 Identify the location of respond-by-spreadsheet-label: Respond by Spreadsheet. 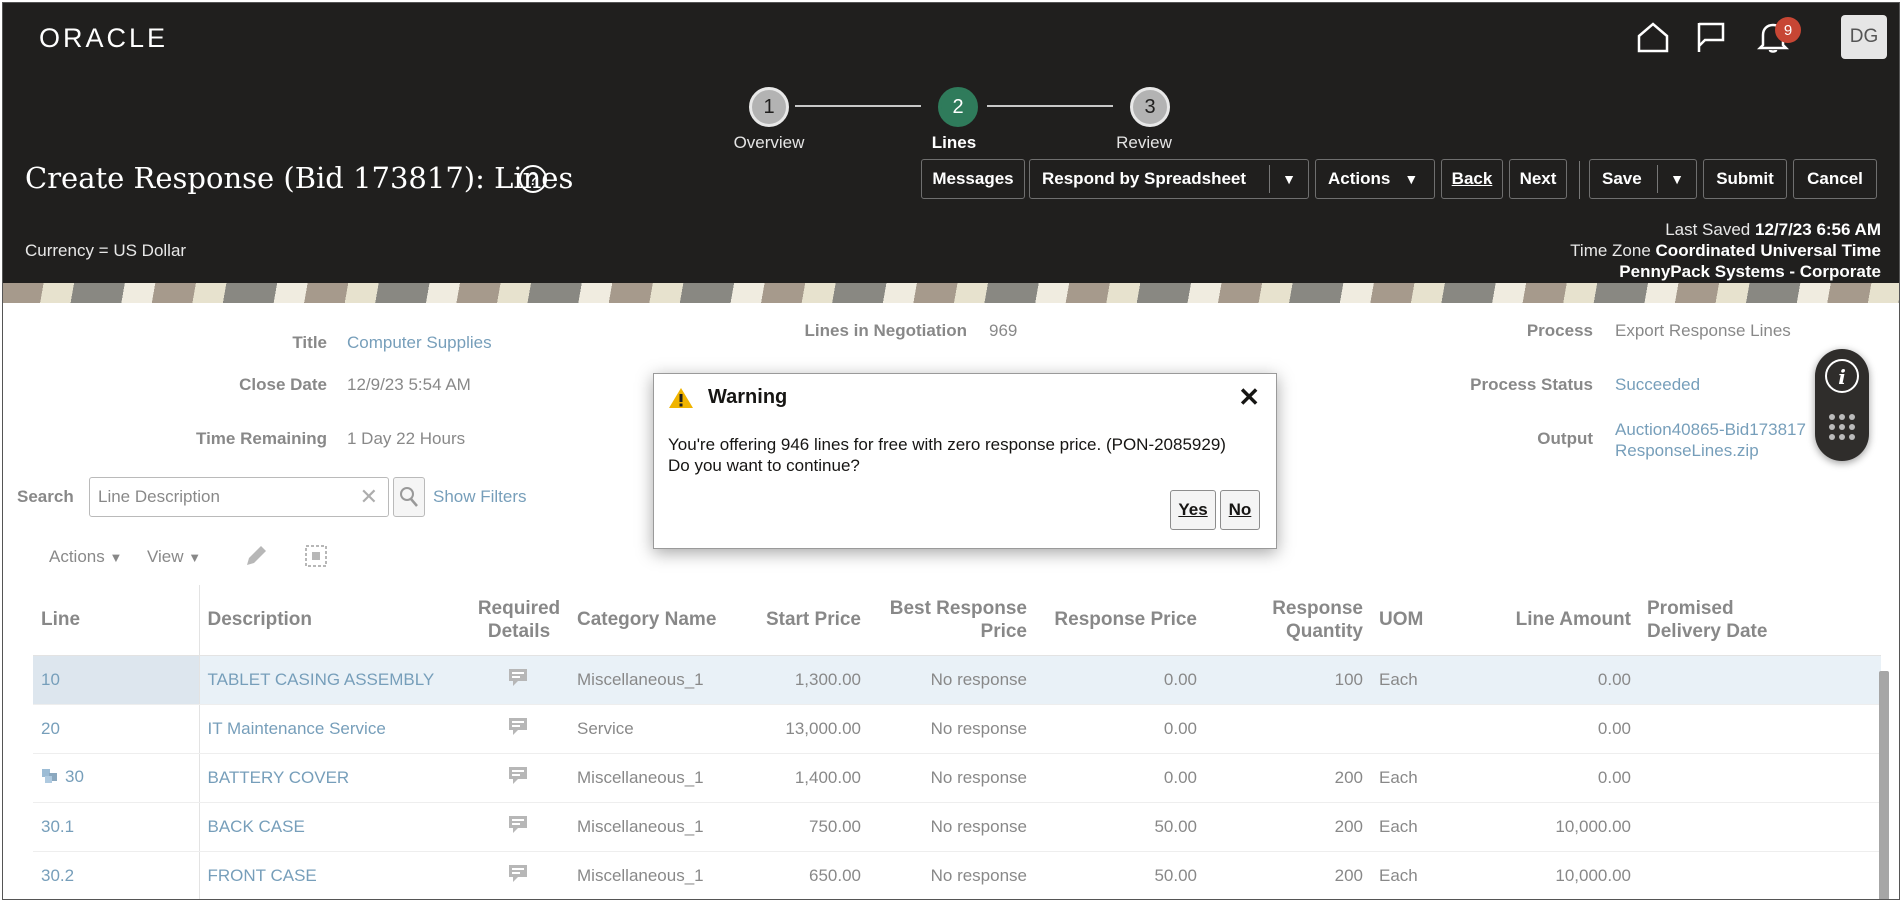
(1144, 178).